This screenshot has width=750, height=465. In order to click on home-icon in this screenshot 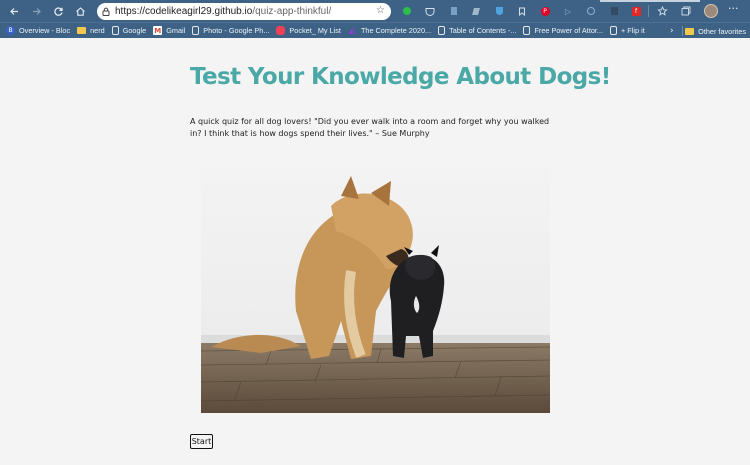, I will do `click(80, 11)`.